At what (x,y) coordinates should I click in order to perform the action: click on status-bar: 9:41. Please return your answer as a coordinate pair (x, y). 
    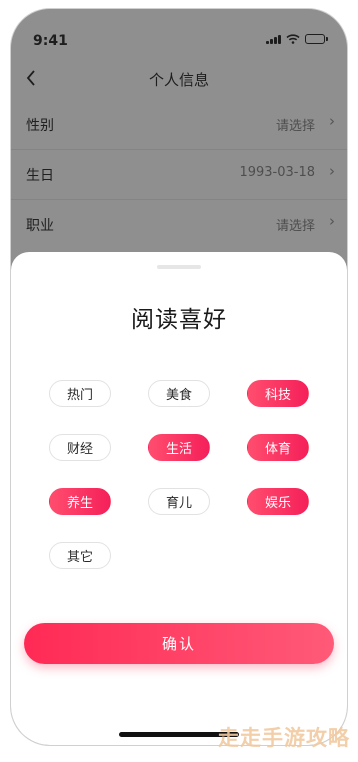
    Looking at the image, I should click on (179, 36).